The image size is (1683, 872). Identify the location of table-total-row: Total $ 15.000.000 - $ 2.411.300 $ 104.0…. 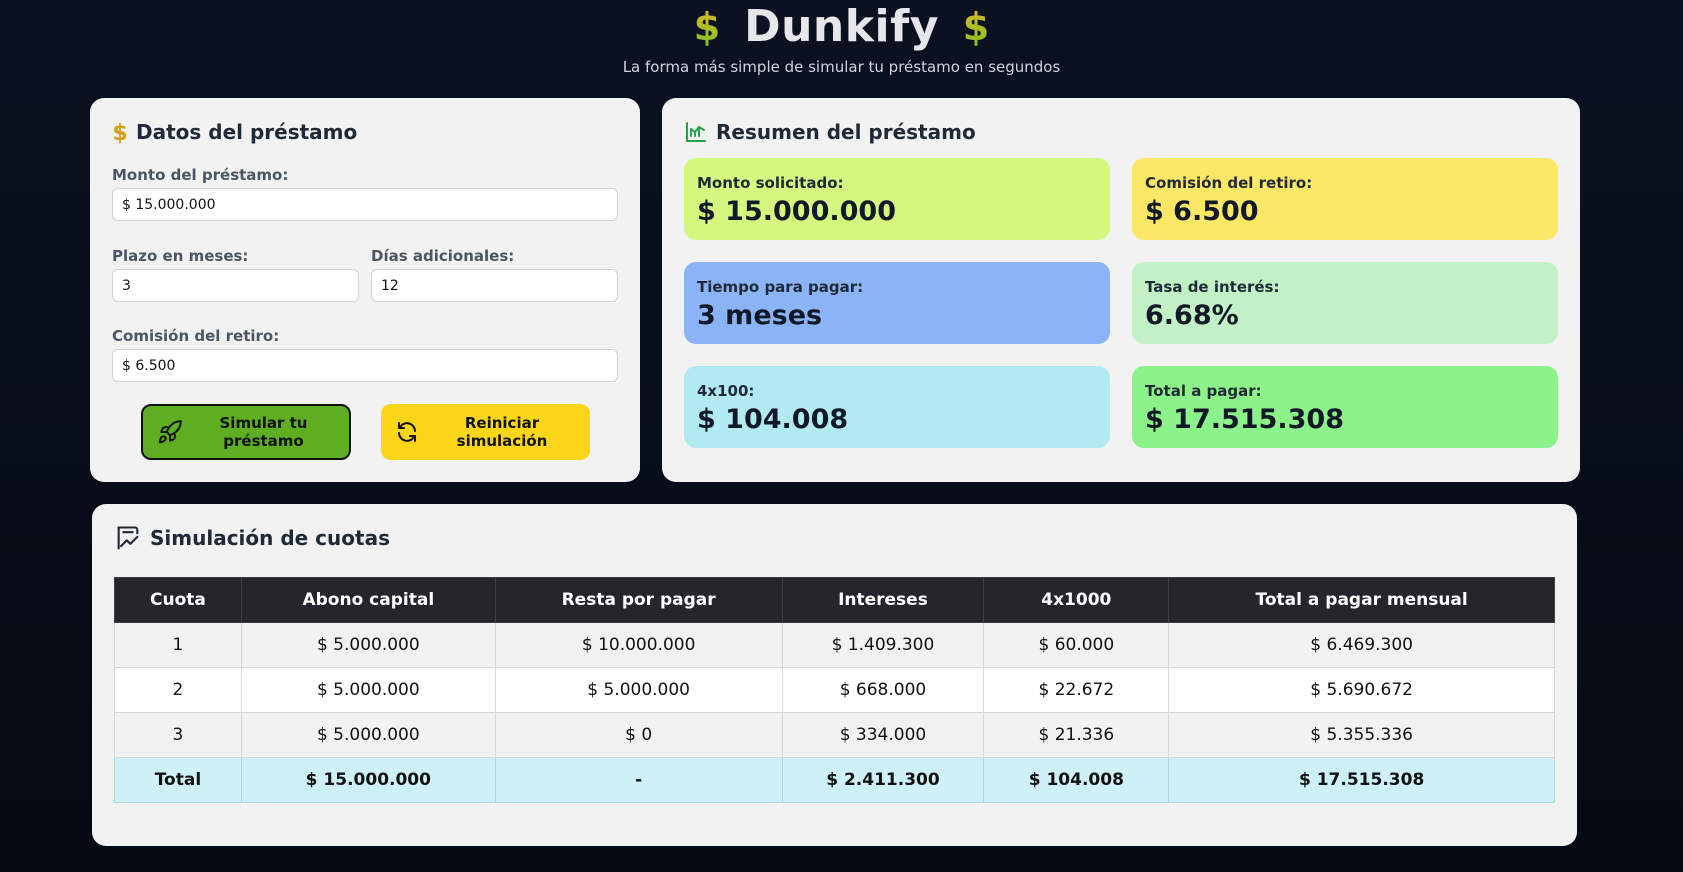
(834, 780).